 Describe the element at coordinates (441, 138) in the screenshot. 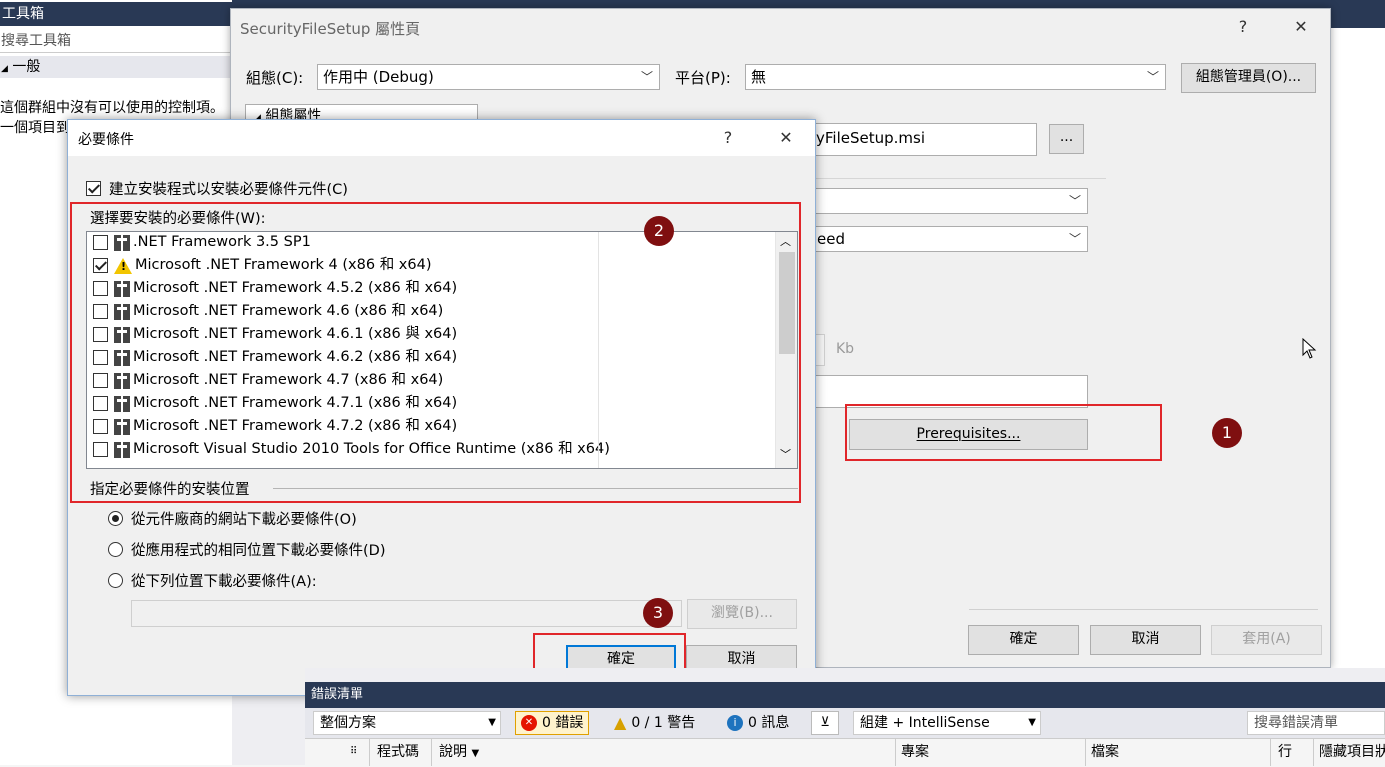

I see `dialog-titlebar: 必要條件 ? ✕` at that location.